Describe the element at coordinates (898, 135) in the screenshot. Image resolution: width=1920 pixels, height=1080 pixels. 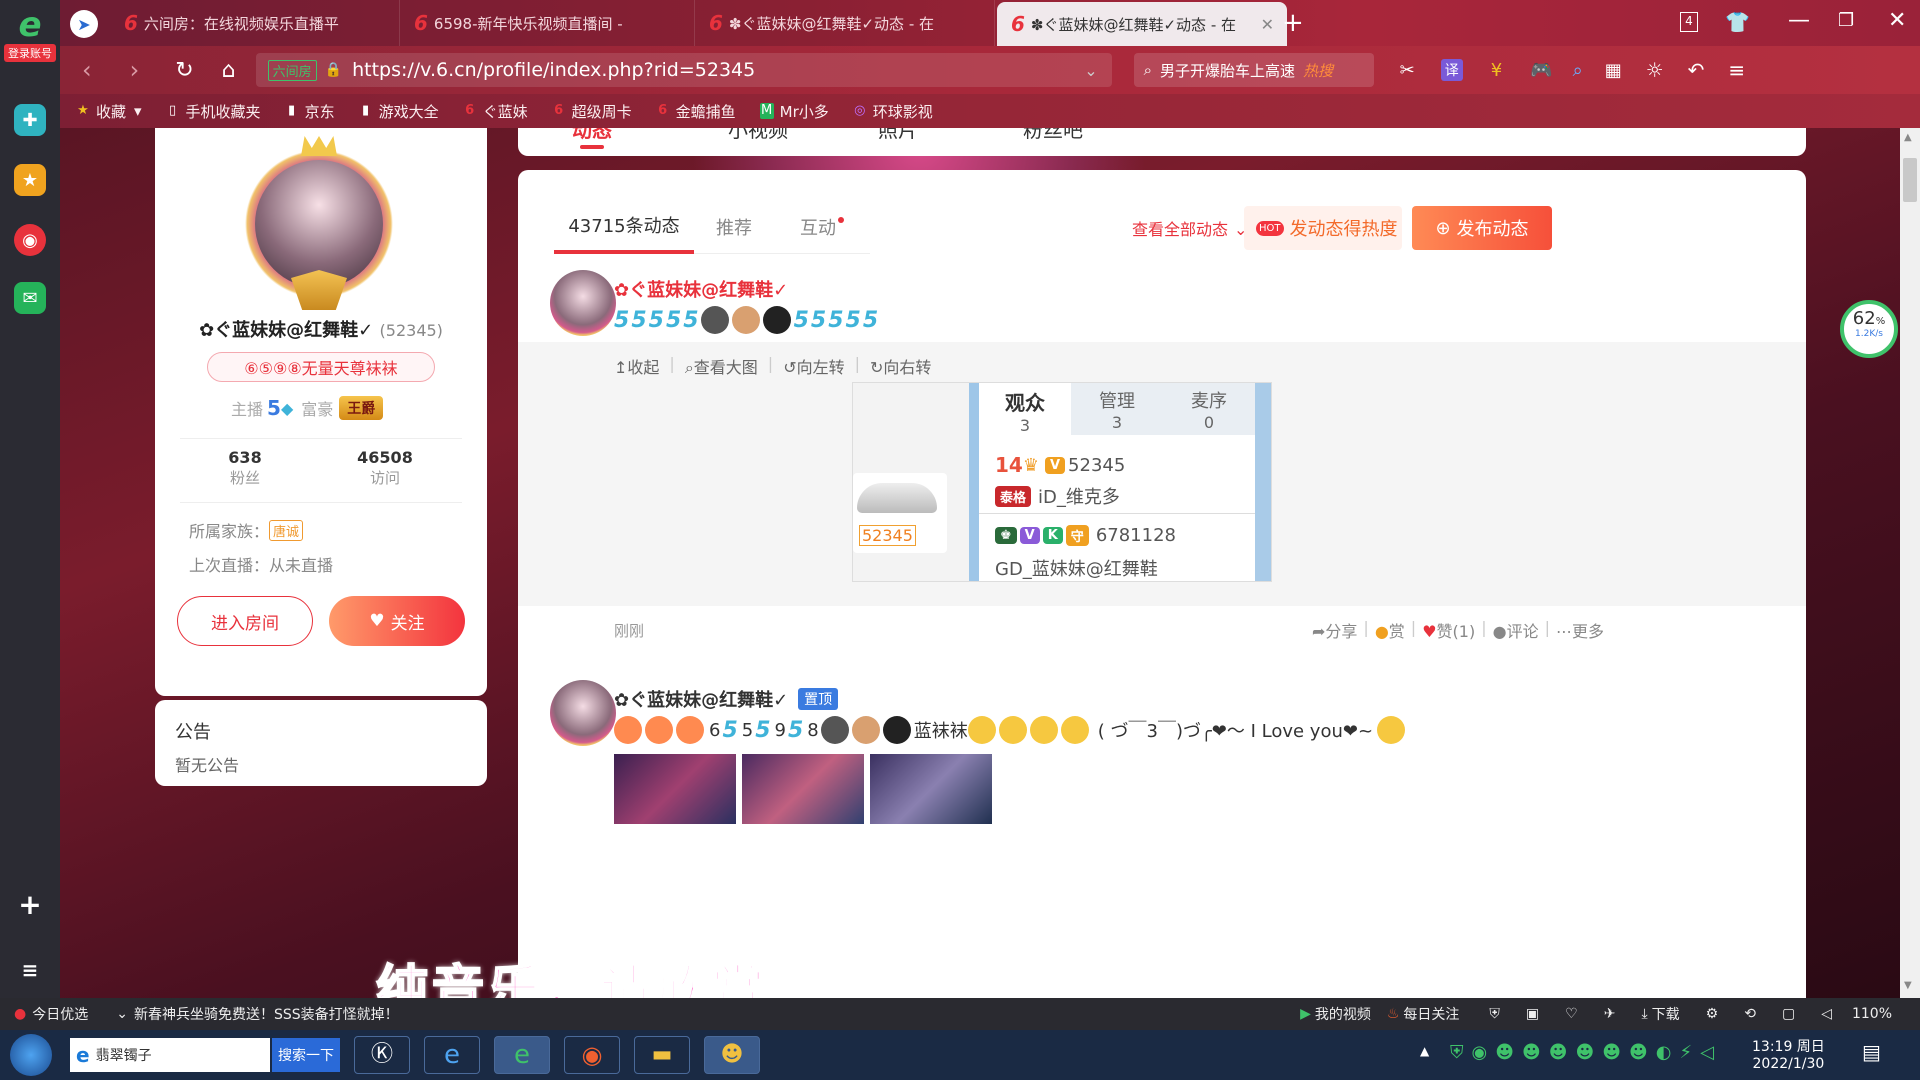
I see `tab-photos: 照片` at that location.